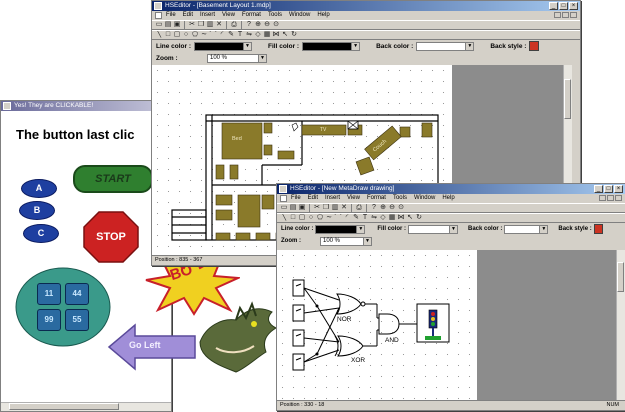 The image size is (625, 412). Describe the element at coordinates (620, 325) in the screenshot. I see `second-vscroll` at that location.